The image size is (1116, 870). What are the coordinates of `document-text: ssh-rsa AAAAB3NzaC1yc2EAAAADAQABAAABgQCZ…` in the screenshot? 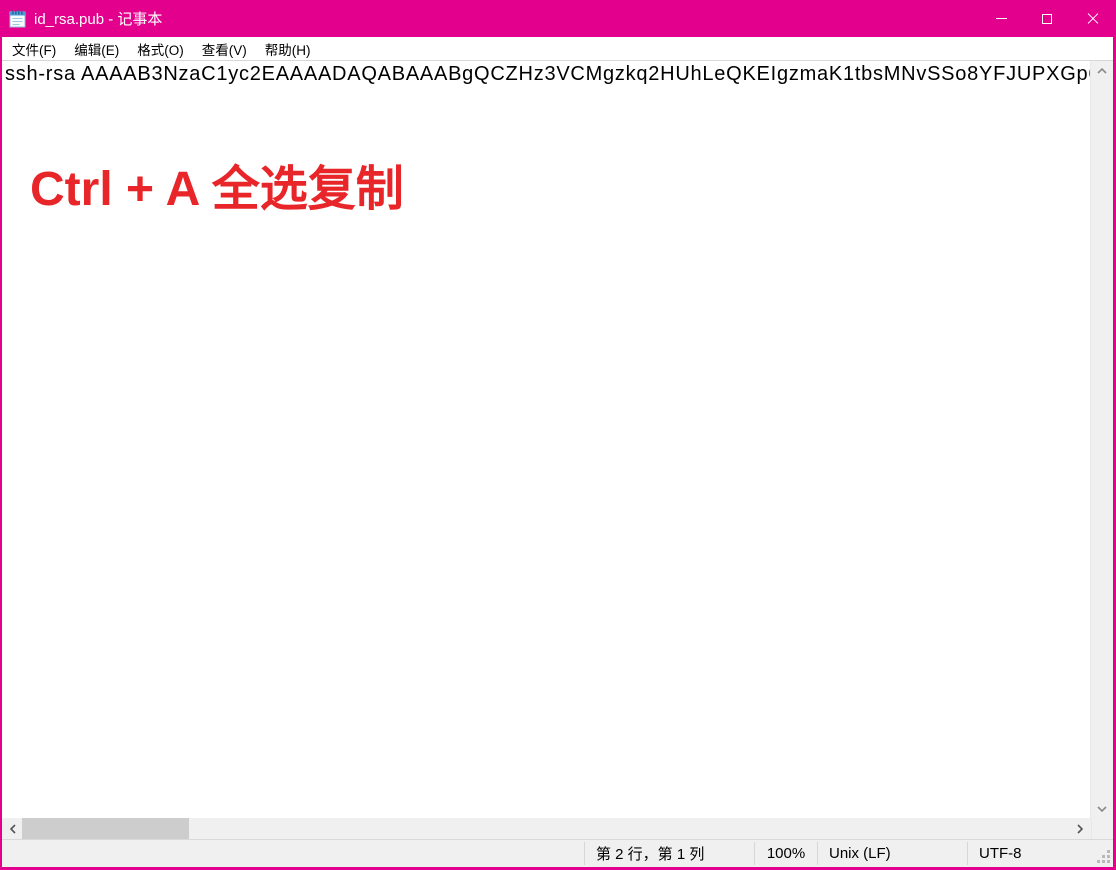 It's located at (547, 74).